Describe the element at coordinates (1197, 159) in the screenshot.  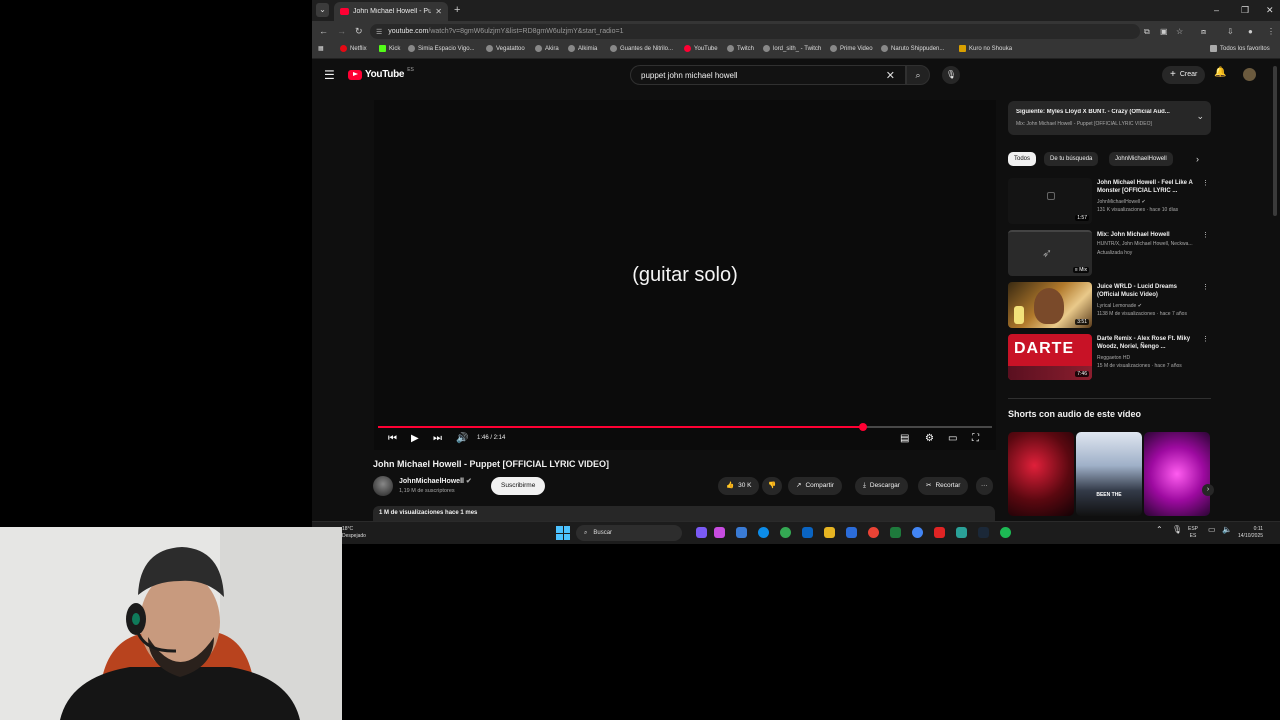
I see `chevron-right-icon: ›` at that location.